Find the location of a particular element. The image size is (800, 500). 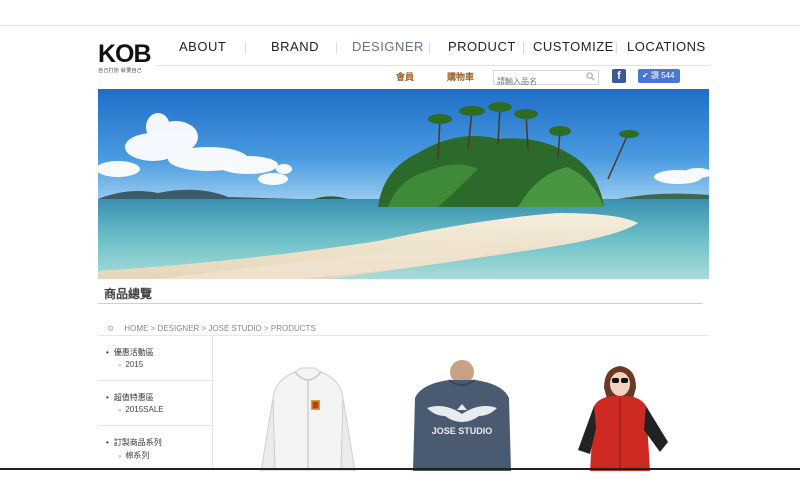

product-card-red-jacket is located at coordinates (619, 414).